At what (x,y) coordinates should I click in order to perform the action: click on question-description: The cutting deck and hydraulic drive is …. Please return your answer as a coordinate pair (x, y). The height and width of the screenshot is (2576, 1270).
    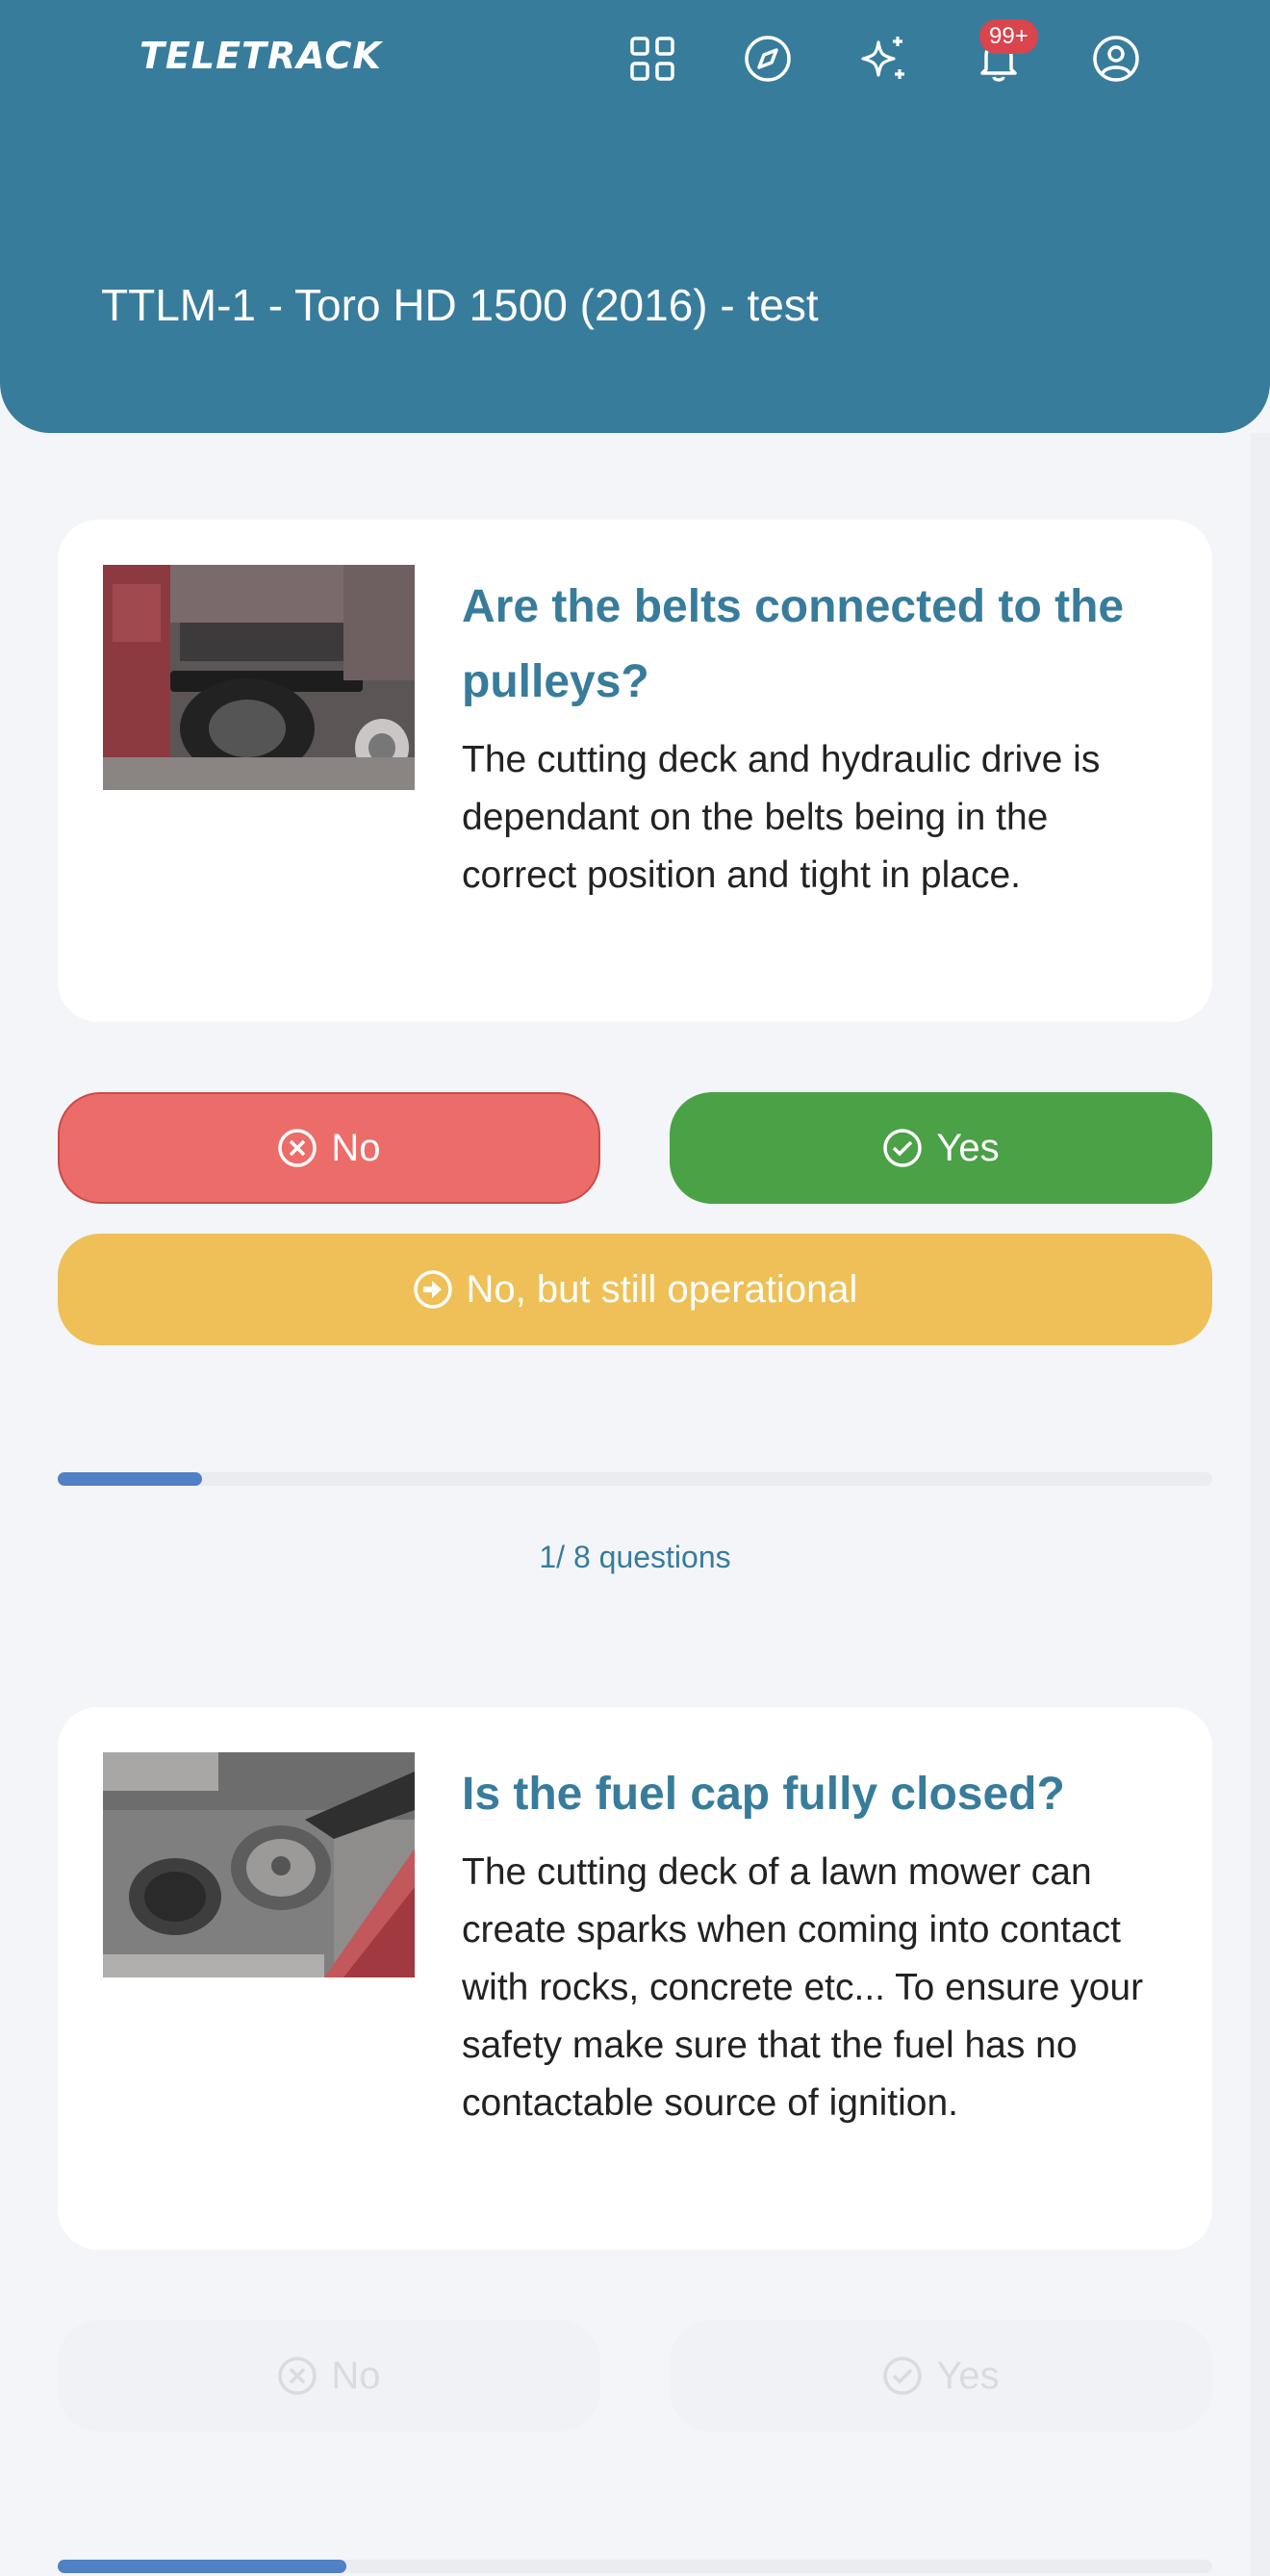
    Looking at the image, I should click on (781, 817).